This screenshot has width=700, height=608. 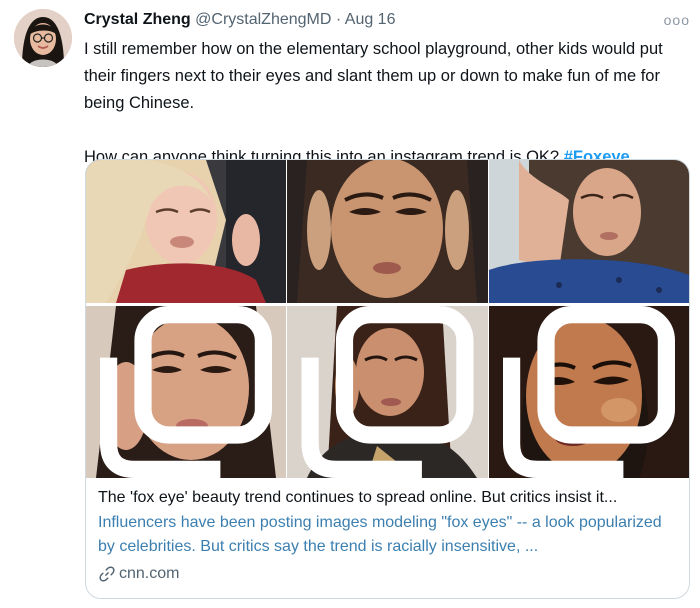 I want to click on more-options-icon: ooo, so click(x=677, y=20).